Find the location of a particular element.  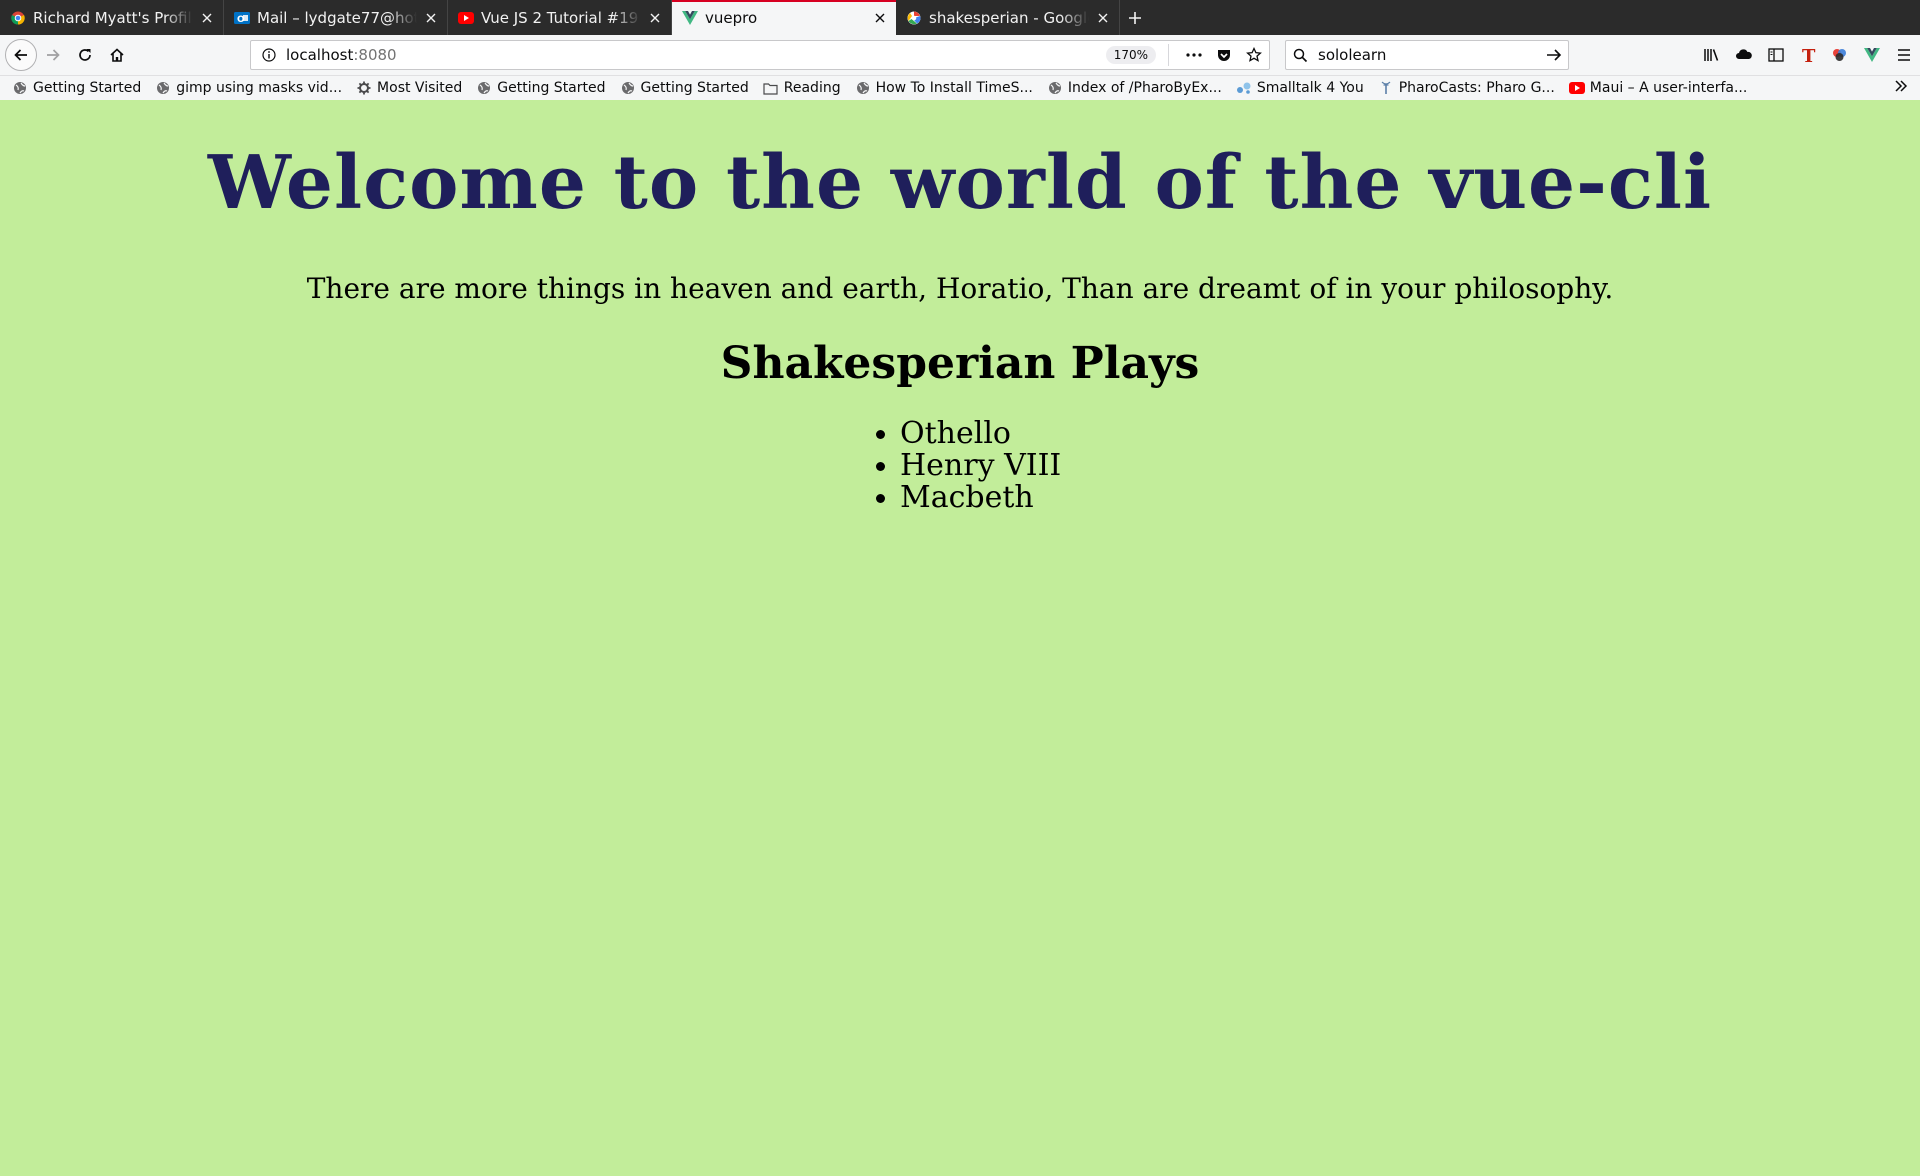

chevron-double-right-icon is located at coordinates (1901, 86).